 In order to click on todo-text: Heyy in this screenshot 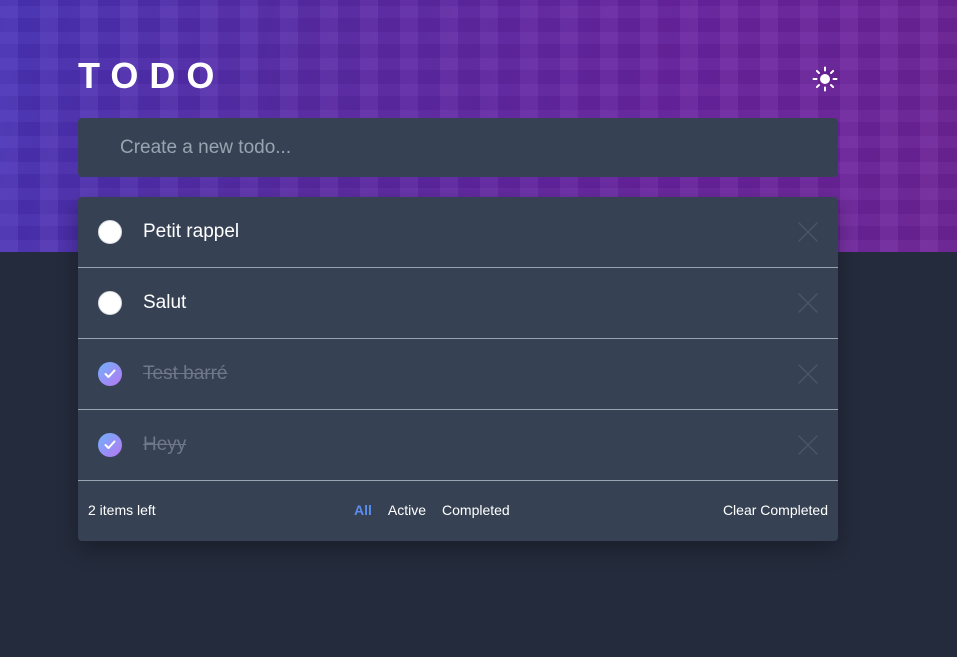, I will do `click(165, 444)`.